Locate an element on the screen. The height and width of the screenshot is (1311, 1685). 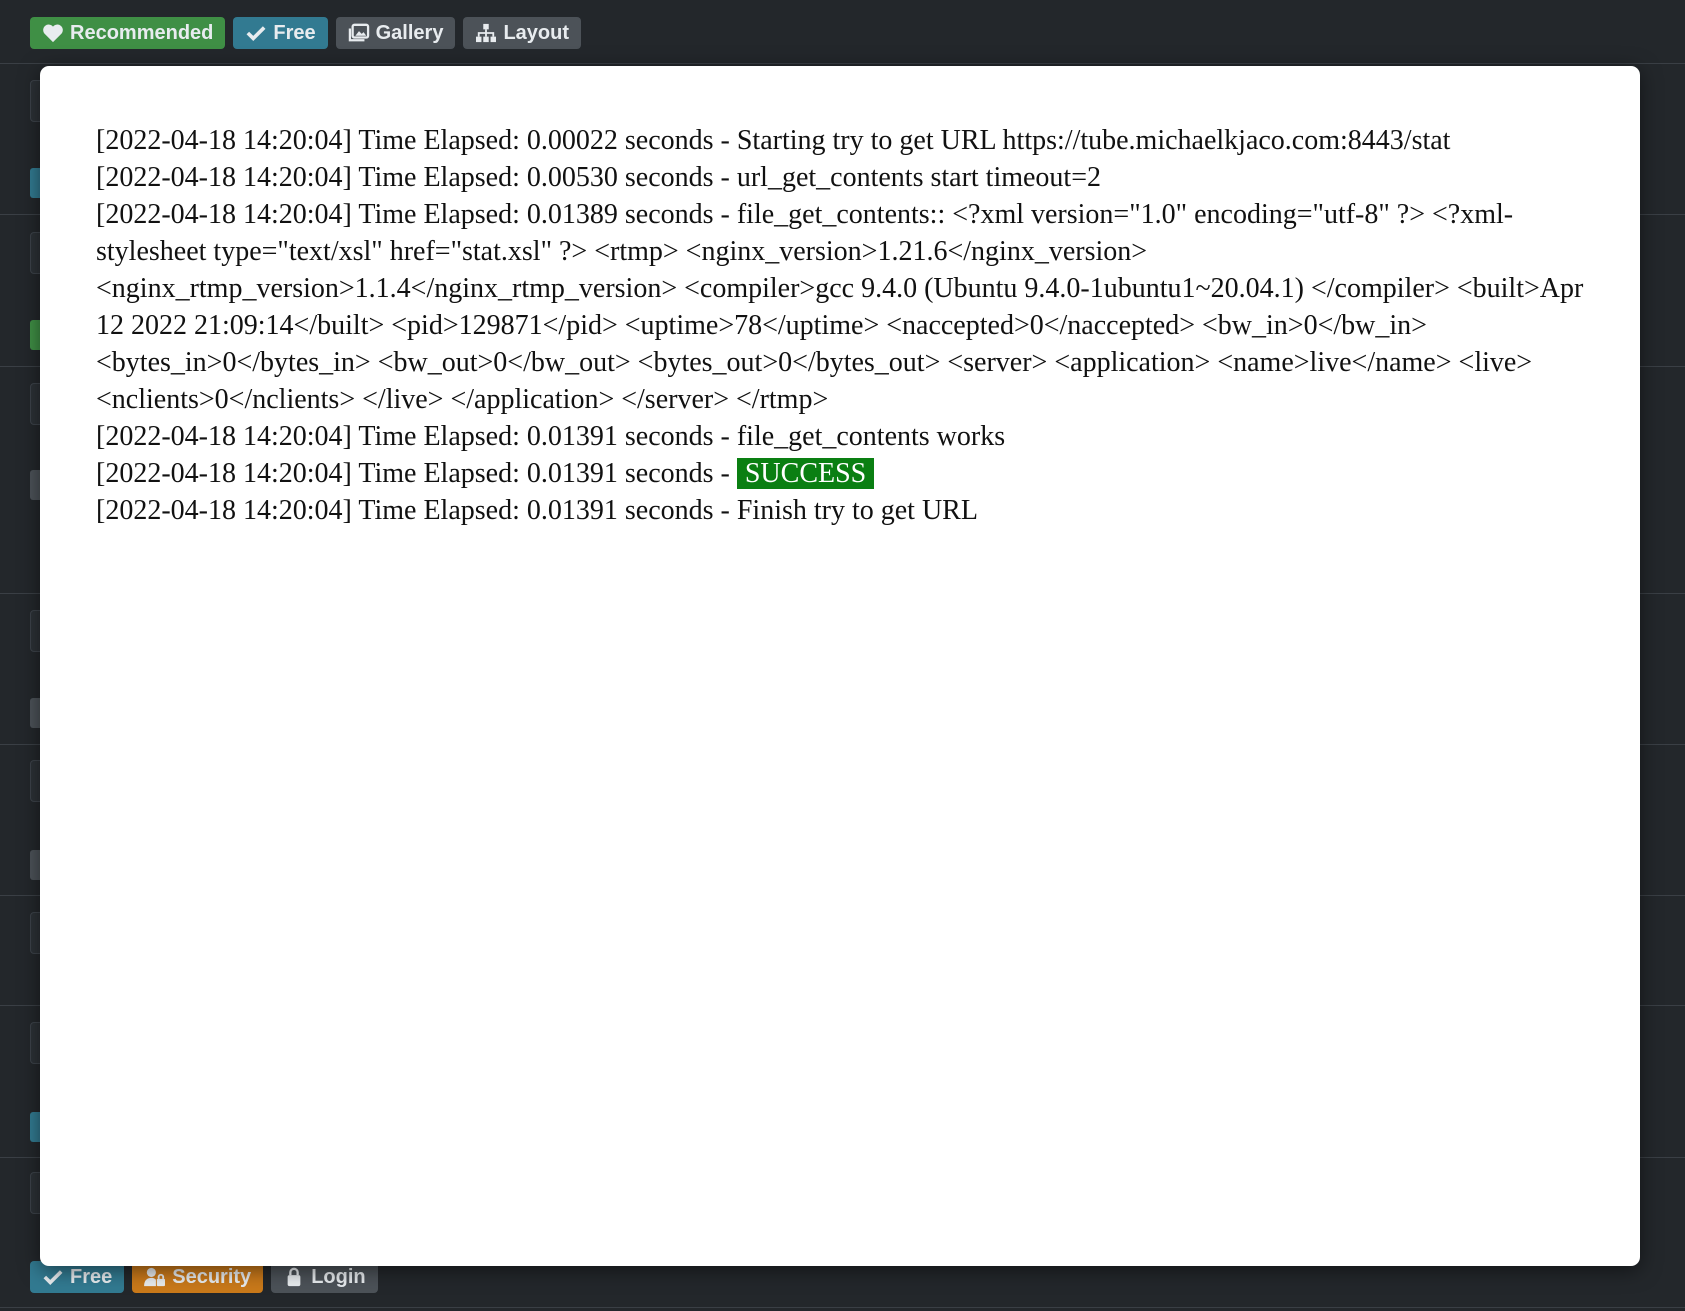
tag-gallery: Gallery is located at coordinates (395, 33).